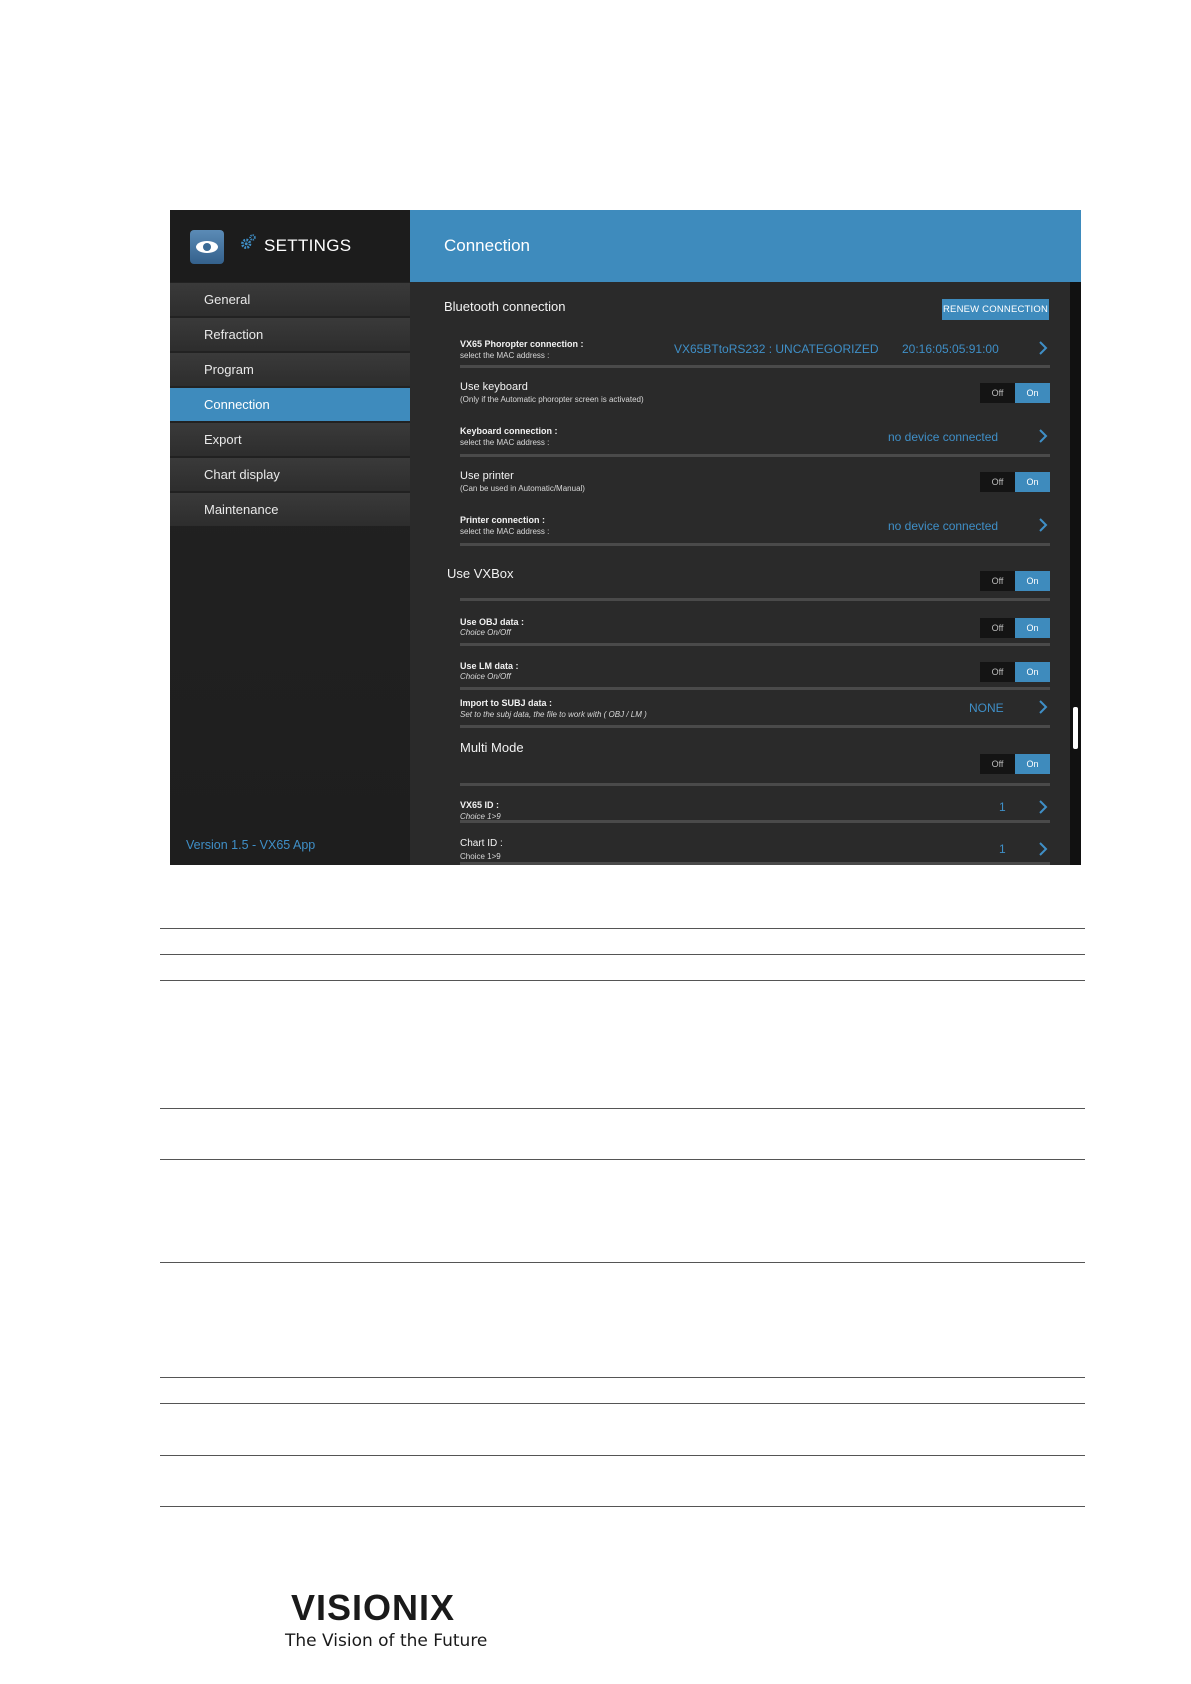  Describe the element at coordinates (986, 708) in the screenshot. I see `import-subj-data-value: NONE` at that location.